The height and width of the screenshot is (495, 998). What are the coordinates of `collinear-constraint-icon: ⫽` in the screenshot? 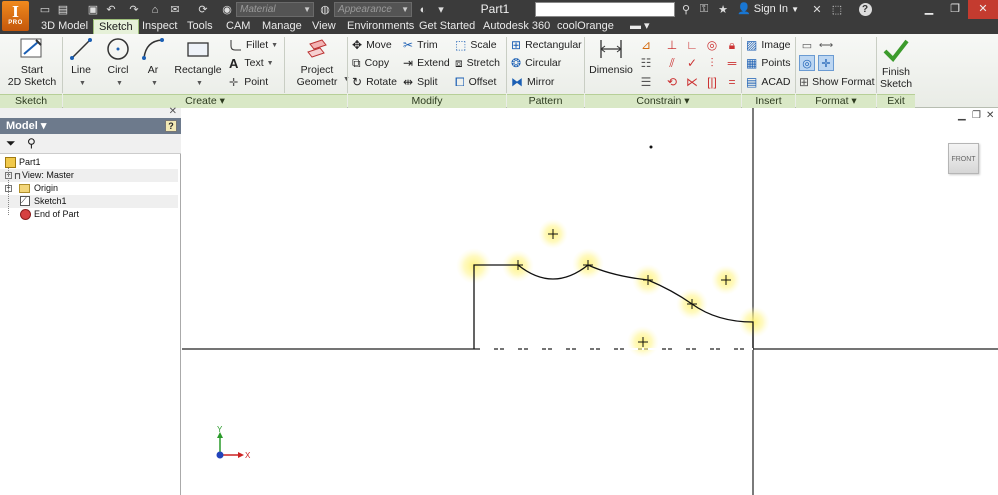 It's located at (672, 63).